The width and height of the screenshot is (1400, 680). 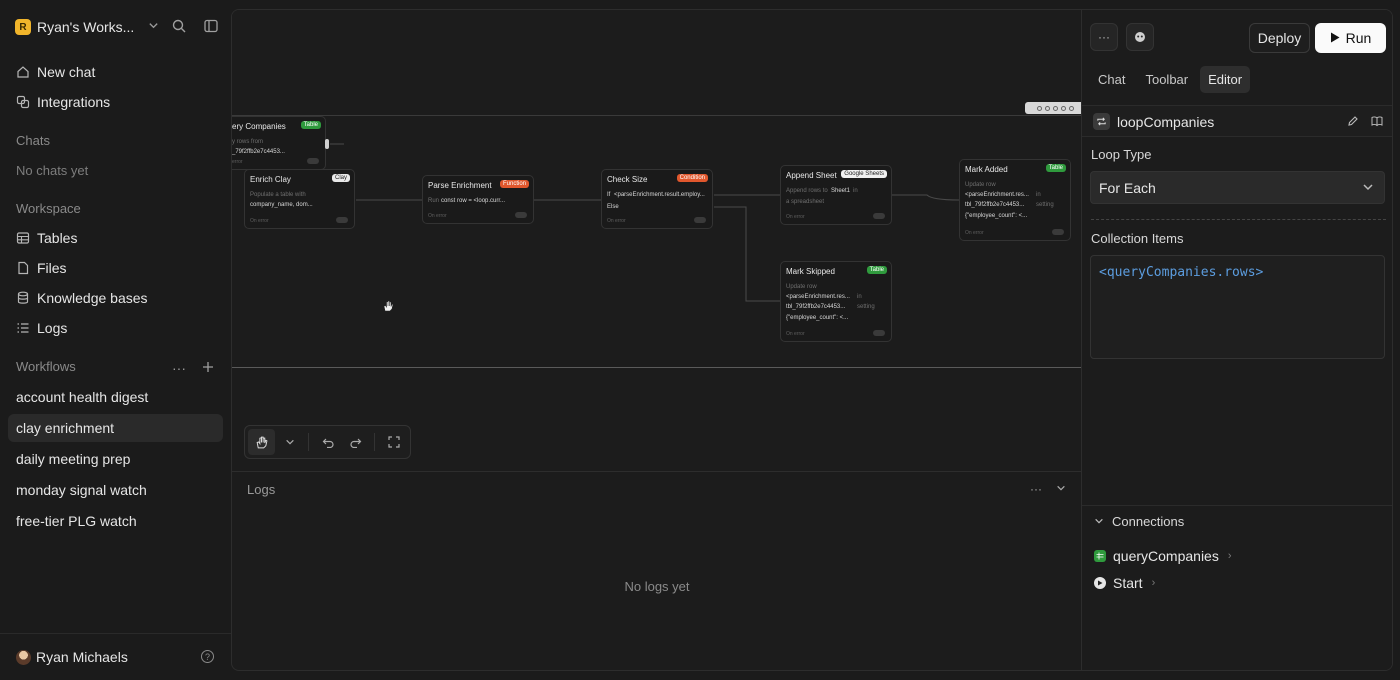 I want to click on add-workflow-icon, so click(x=208, y=368).